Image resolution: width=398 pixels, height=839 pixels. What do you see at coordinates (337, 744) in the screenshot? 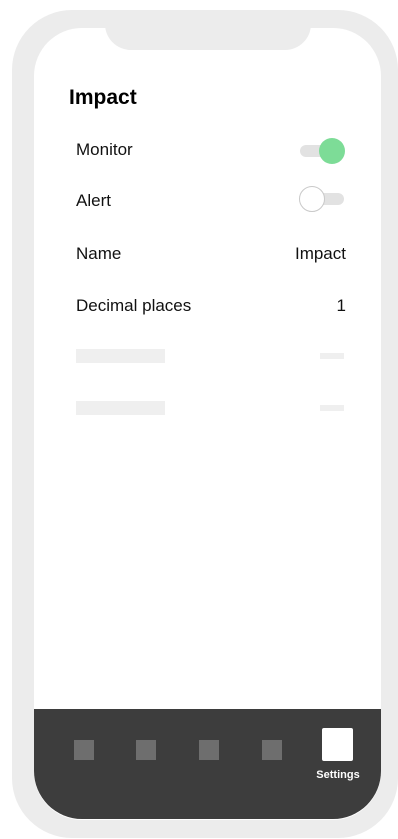
I see `settings-icon` at bounding box center [337, 744].